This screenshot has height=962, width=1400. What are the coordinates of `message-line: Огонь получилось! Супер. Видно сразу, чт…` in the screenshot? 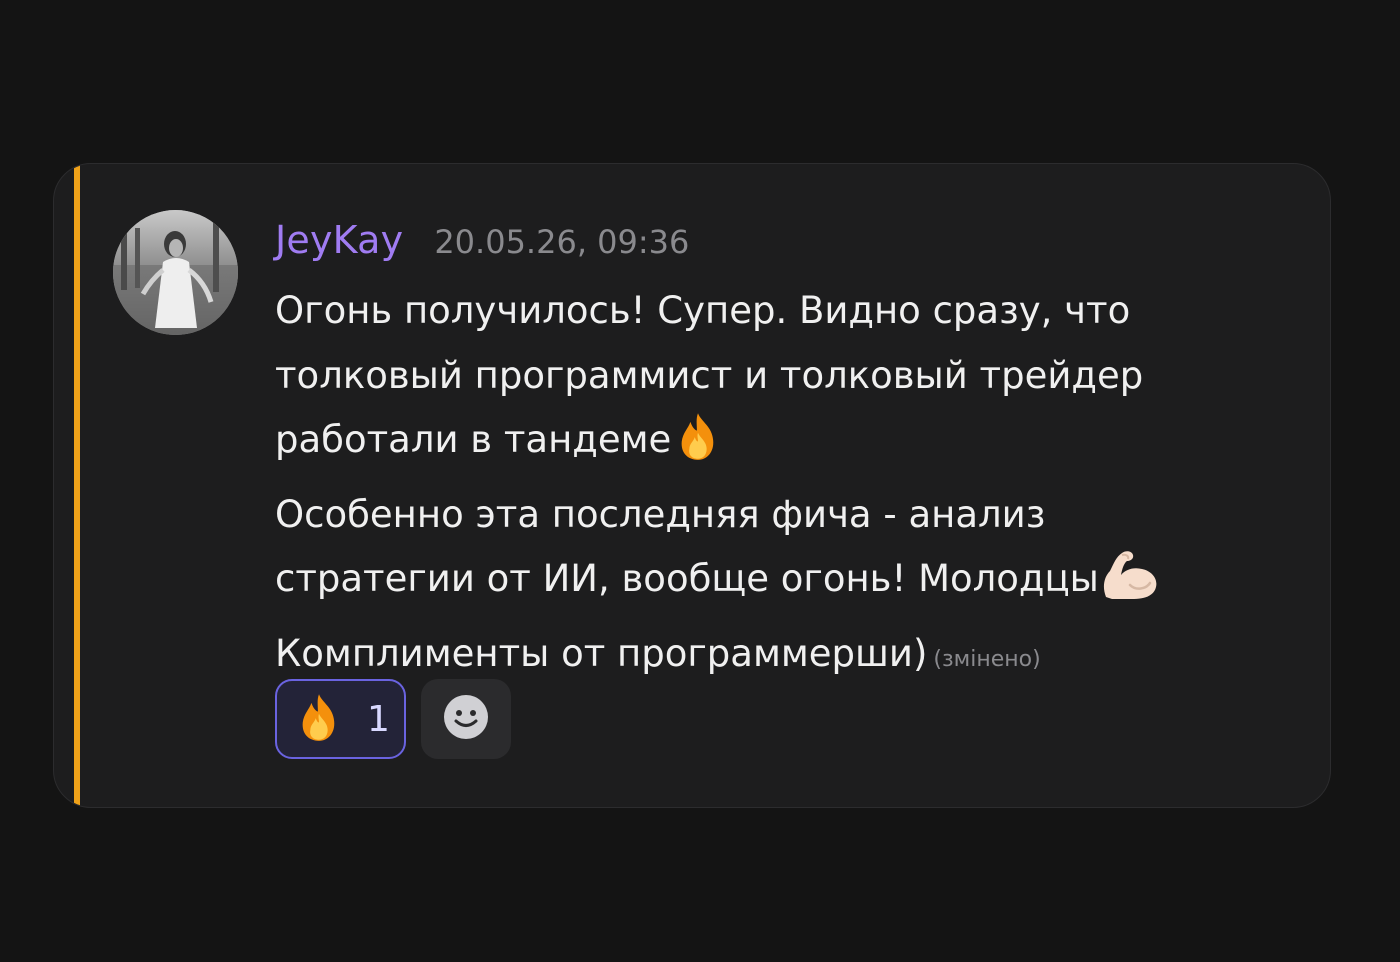 It's located at (703, 310).